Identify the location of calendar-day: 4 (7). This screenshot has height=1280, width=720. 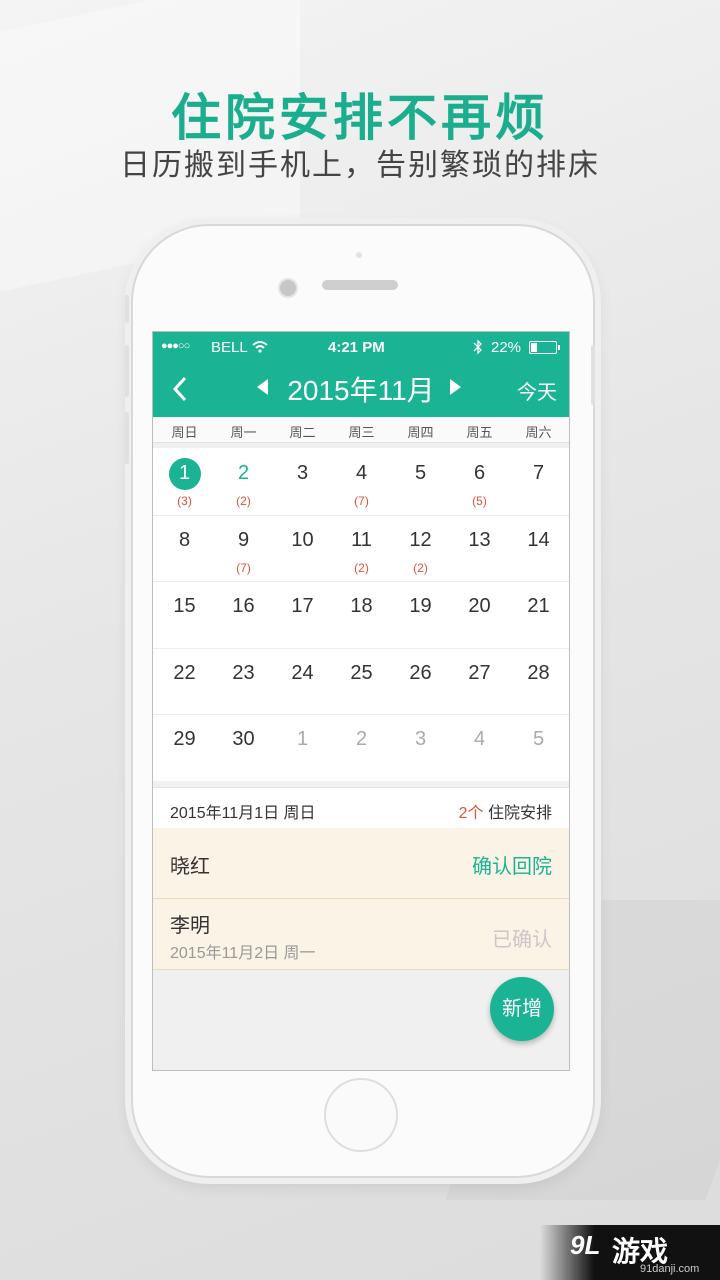
(361, 481).